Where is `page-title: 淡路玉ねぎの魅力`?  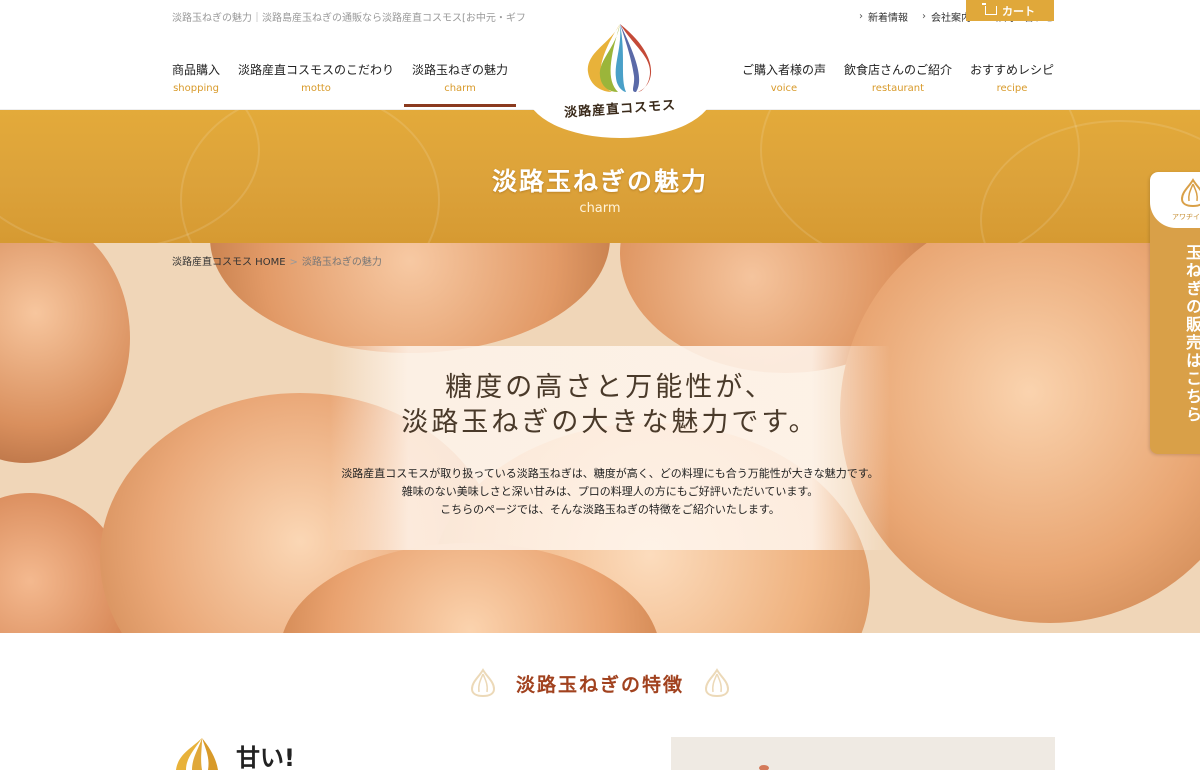
page-title: 淡路玉ねぎの魅力 is located at coordinates (599, 181).